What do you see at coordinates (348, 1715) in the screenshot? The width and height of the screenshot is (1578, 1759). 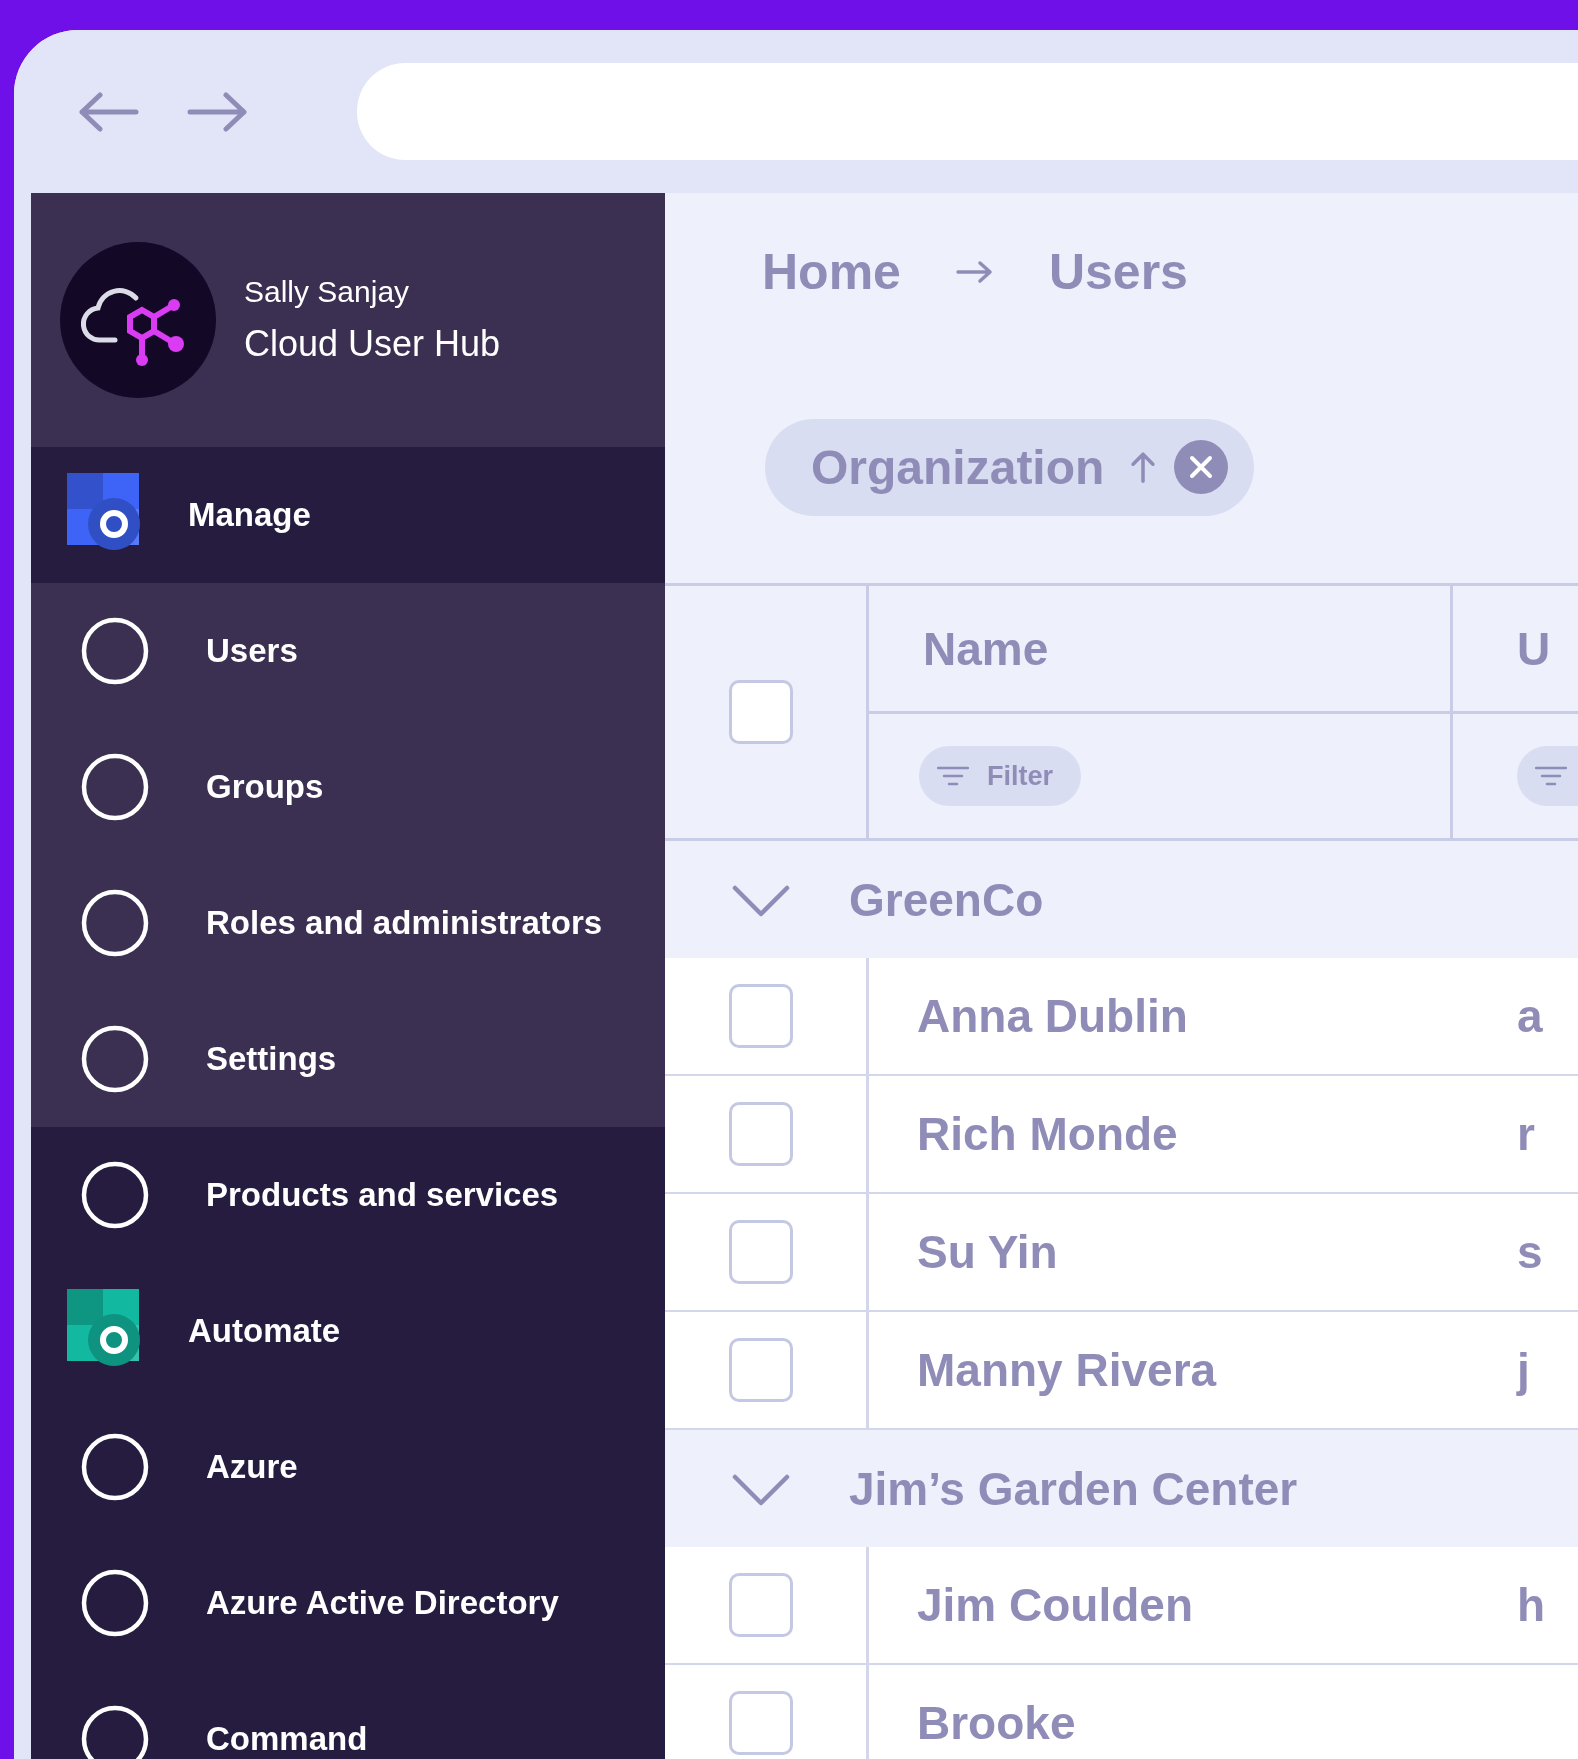 I see `sidebar-item: Command` at bounding box center [348, 1715].